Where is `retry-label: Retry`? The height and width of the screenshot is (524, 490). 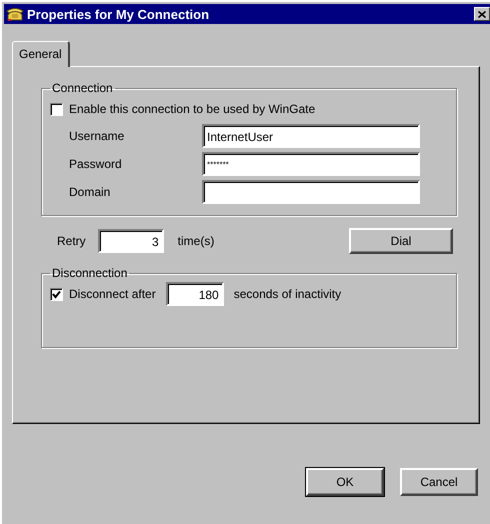
retry-label: Retry is located at coordinates (71, 241).